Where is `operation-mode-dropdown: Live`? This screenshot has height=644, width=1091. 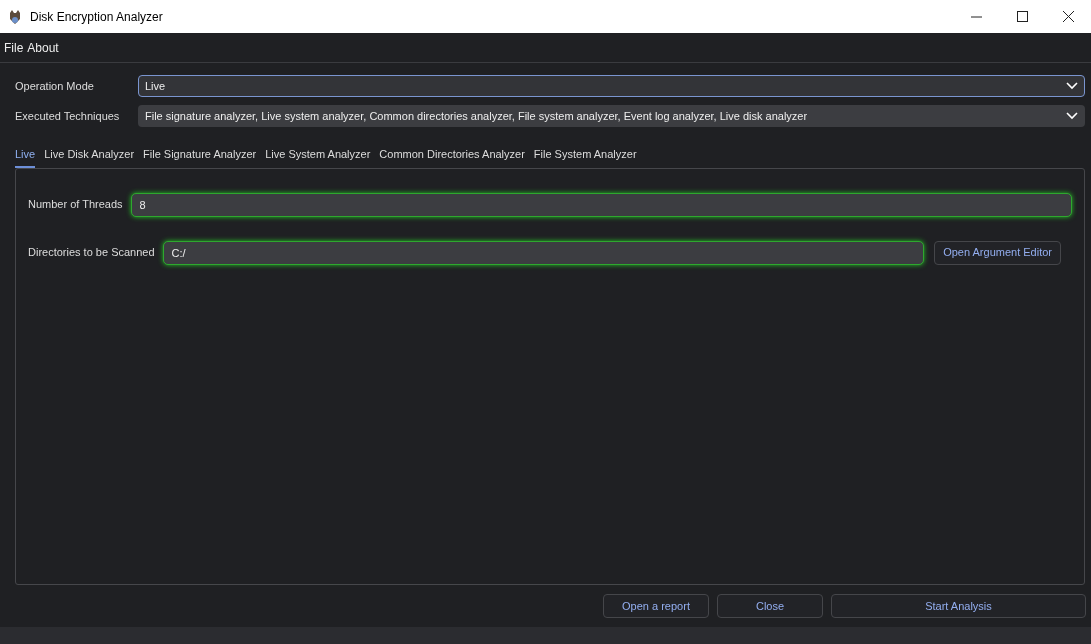 operation-mode-dropdown: Live is located at coordinates (611, 86).